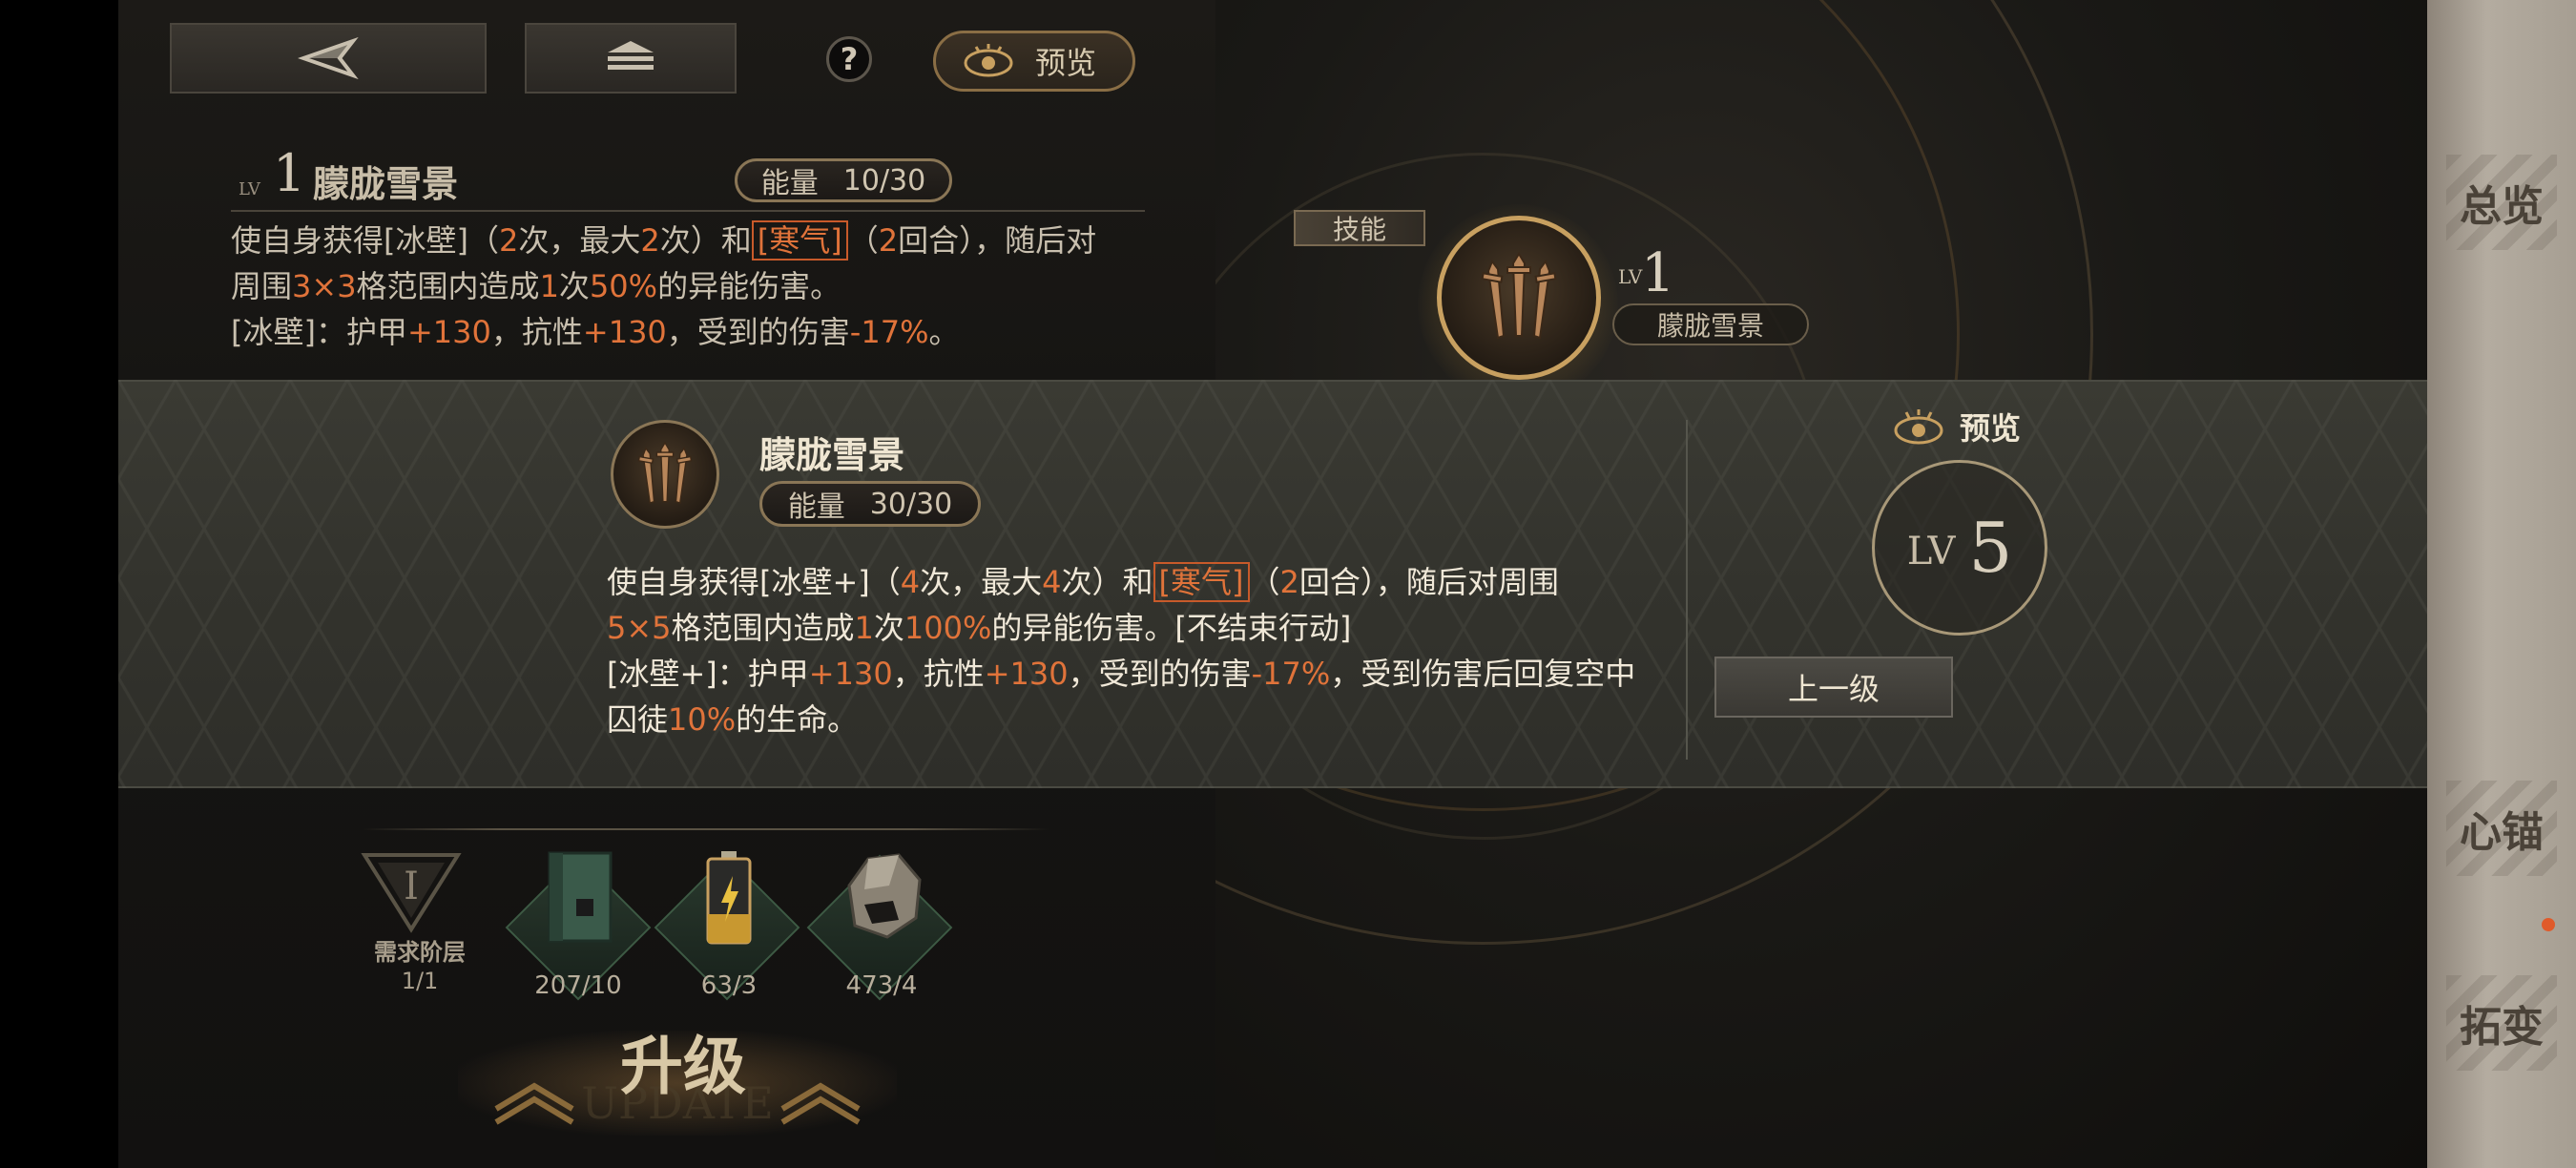  What do you see at coordinates (911, 504) in the screenshot?
I see `energy-value: 30/30` at bounding box center [911, 504].